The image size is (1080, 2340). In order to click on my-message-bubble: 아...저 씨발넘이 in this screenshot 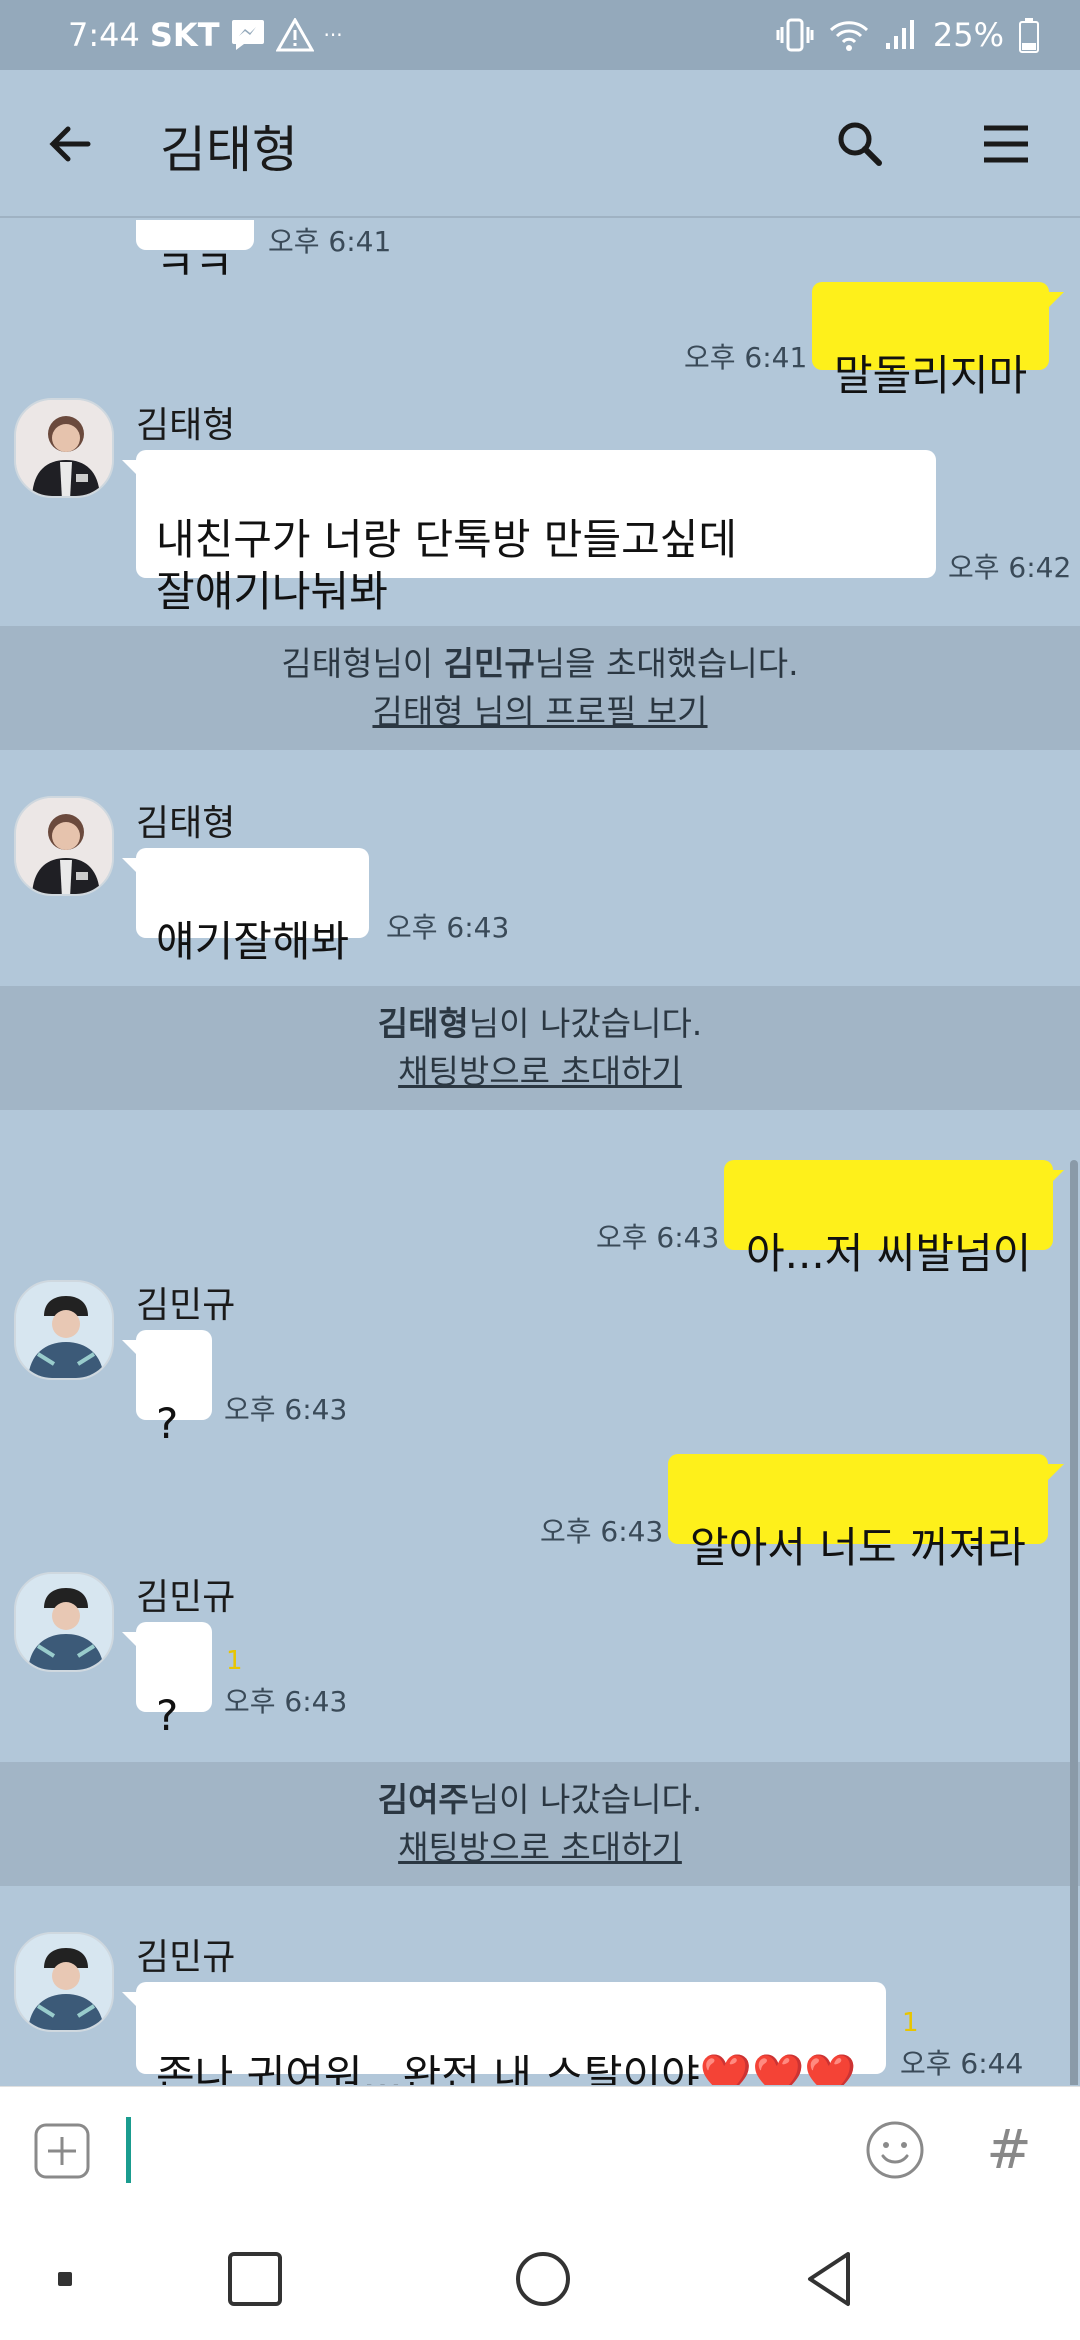, I will do `click(889, 1219)`.